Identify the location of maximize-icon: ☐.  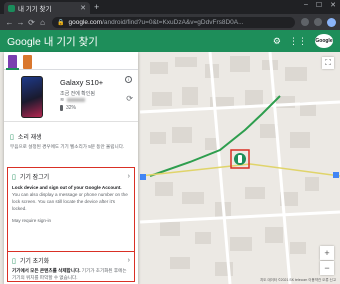
(319, 5).